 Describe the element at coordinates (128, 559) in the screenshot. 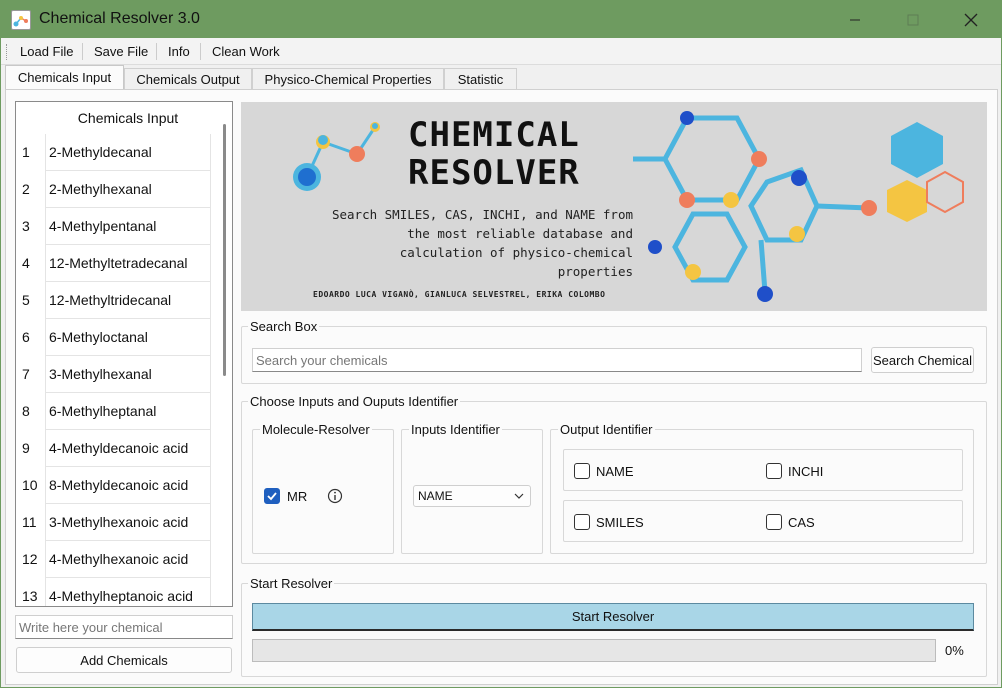

I see `chemical-name-cell: 4-Methylhexanoic acid` at that location.